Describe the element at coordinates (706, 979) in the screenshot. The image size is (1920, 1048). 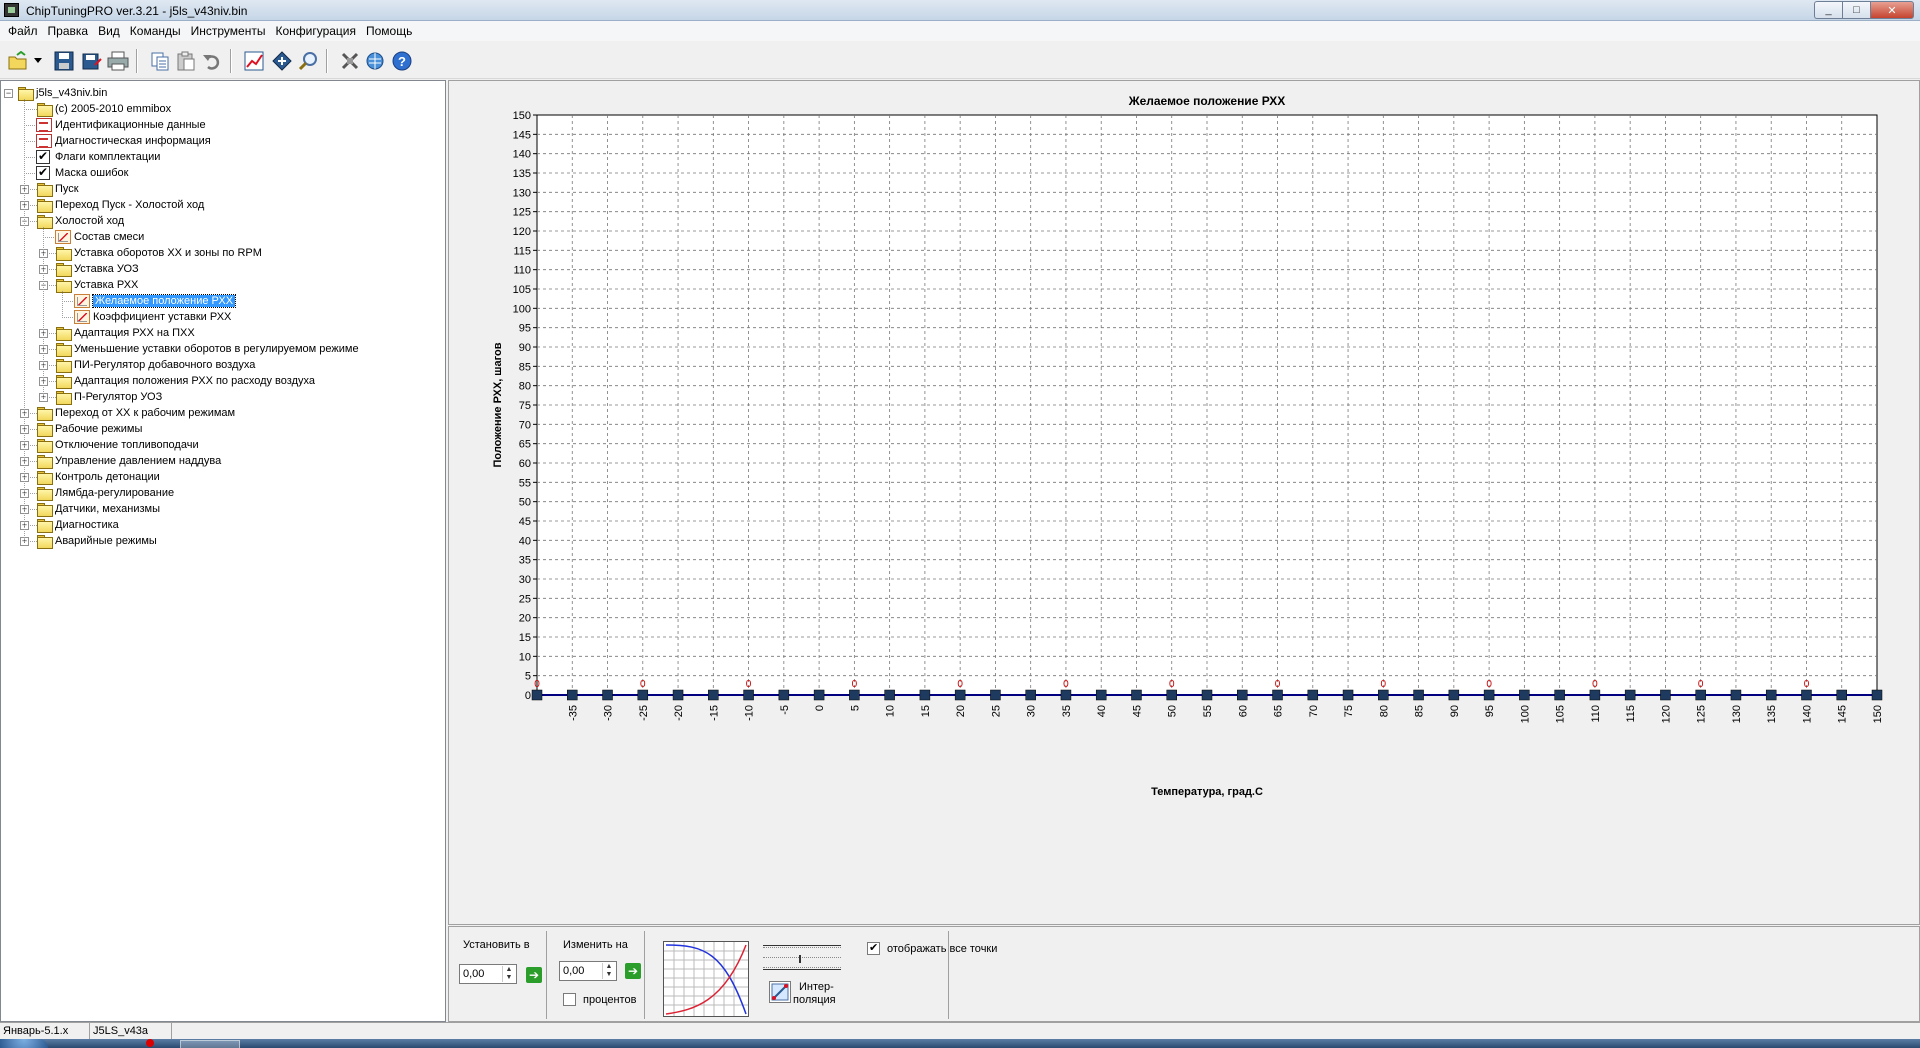
I see `curve-preview-button` at that location.